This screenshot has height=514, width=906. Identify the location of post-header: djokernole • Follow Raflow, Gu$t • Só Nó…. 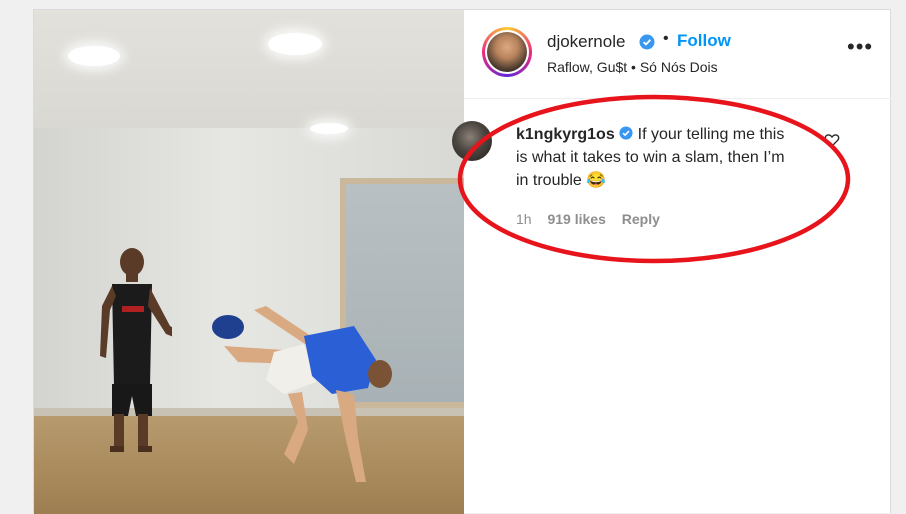
(678, 54).